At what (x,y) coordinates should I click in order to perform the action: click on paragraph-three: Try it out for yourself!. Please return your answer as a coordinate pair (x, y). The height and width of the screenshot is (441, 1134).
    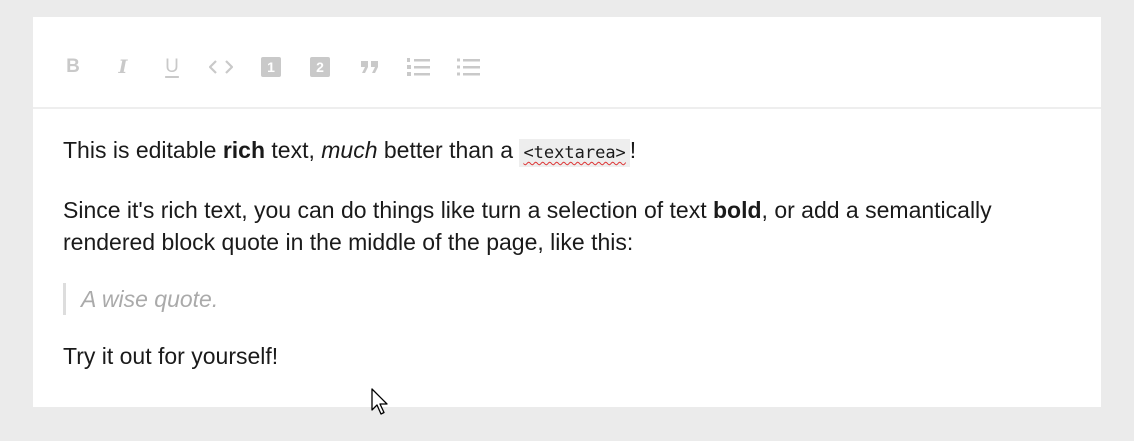
    Looking at the image, I should click on (567, 356).